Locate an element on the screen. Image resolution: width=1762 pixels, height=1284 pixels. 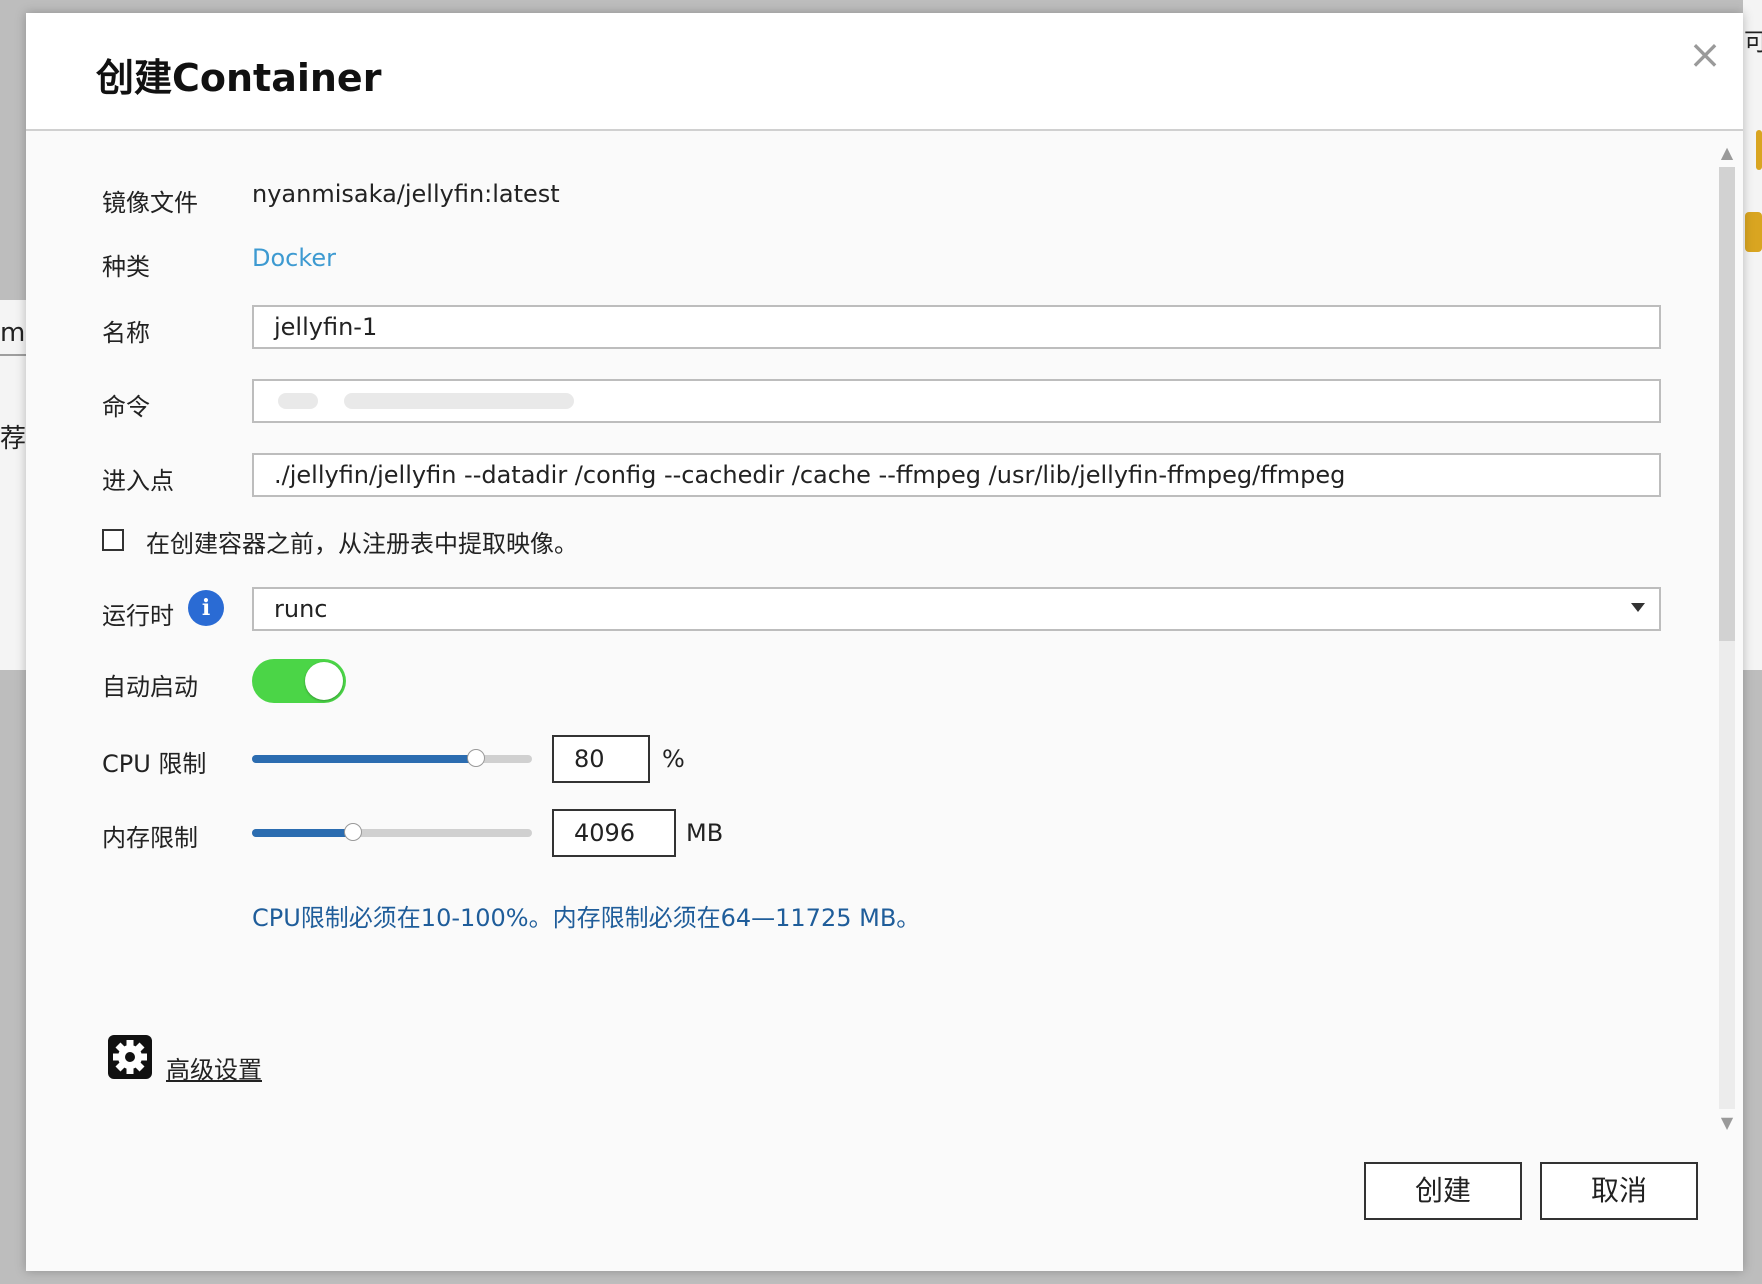
scroll-up-icon: ▲ is located at coordinates (1727, 153).